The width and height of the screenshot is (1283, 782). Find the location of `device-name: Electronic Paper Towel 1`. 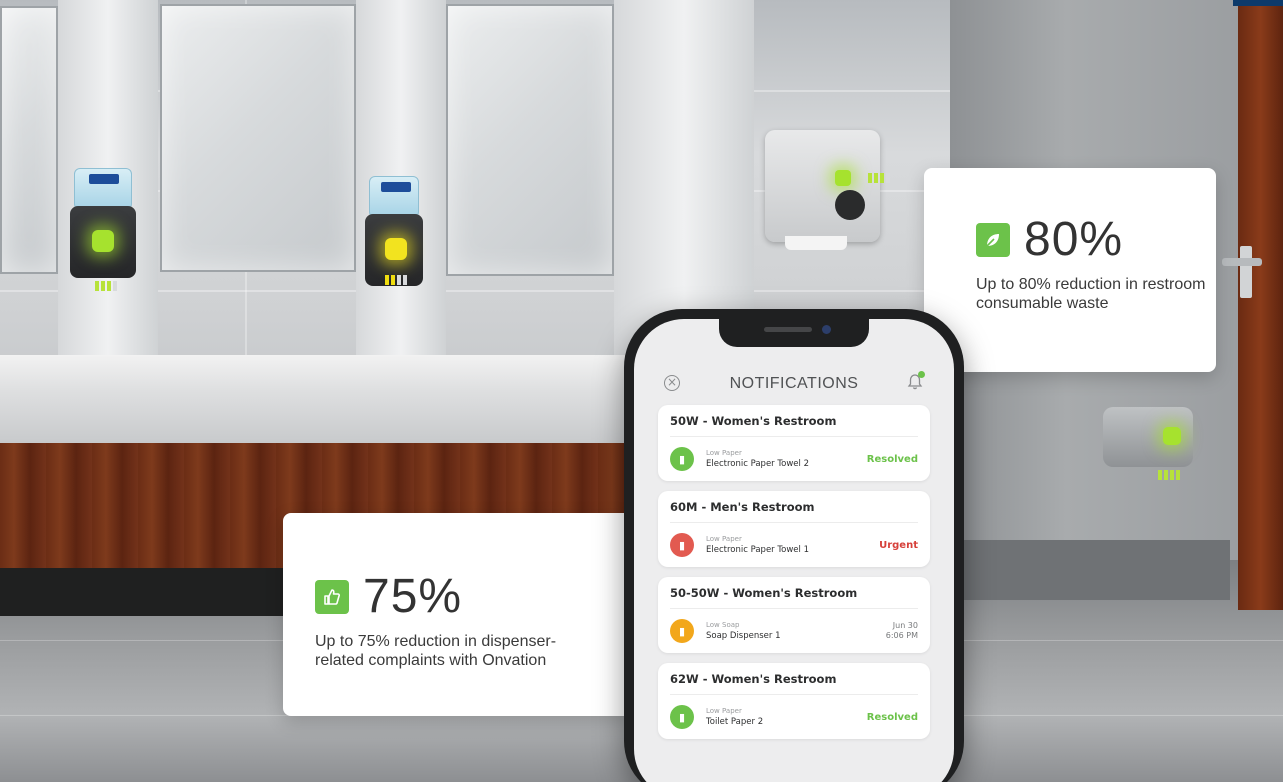

device-name: Electronic Paper Towel 1 is located at coordinates (757, 550).